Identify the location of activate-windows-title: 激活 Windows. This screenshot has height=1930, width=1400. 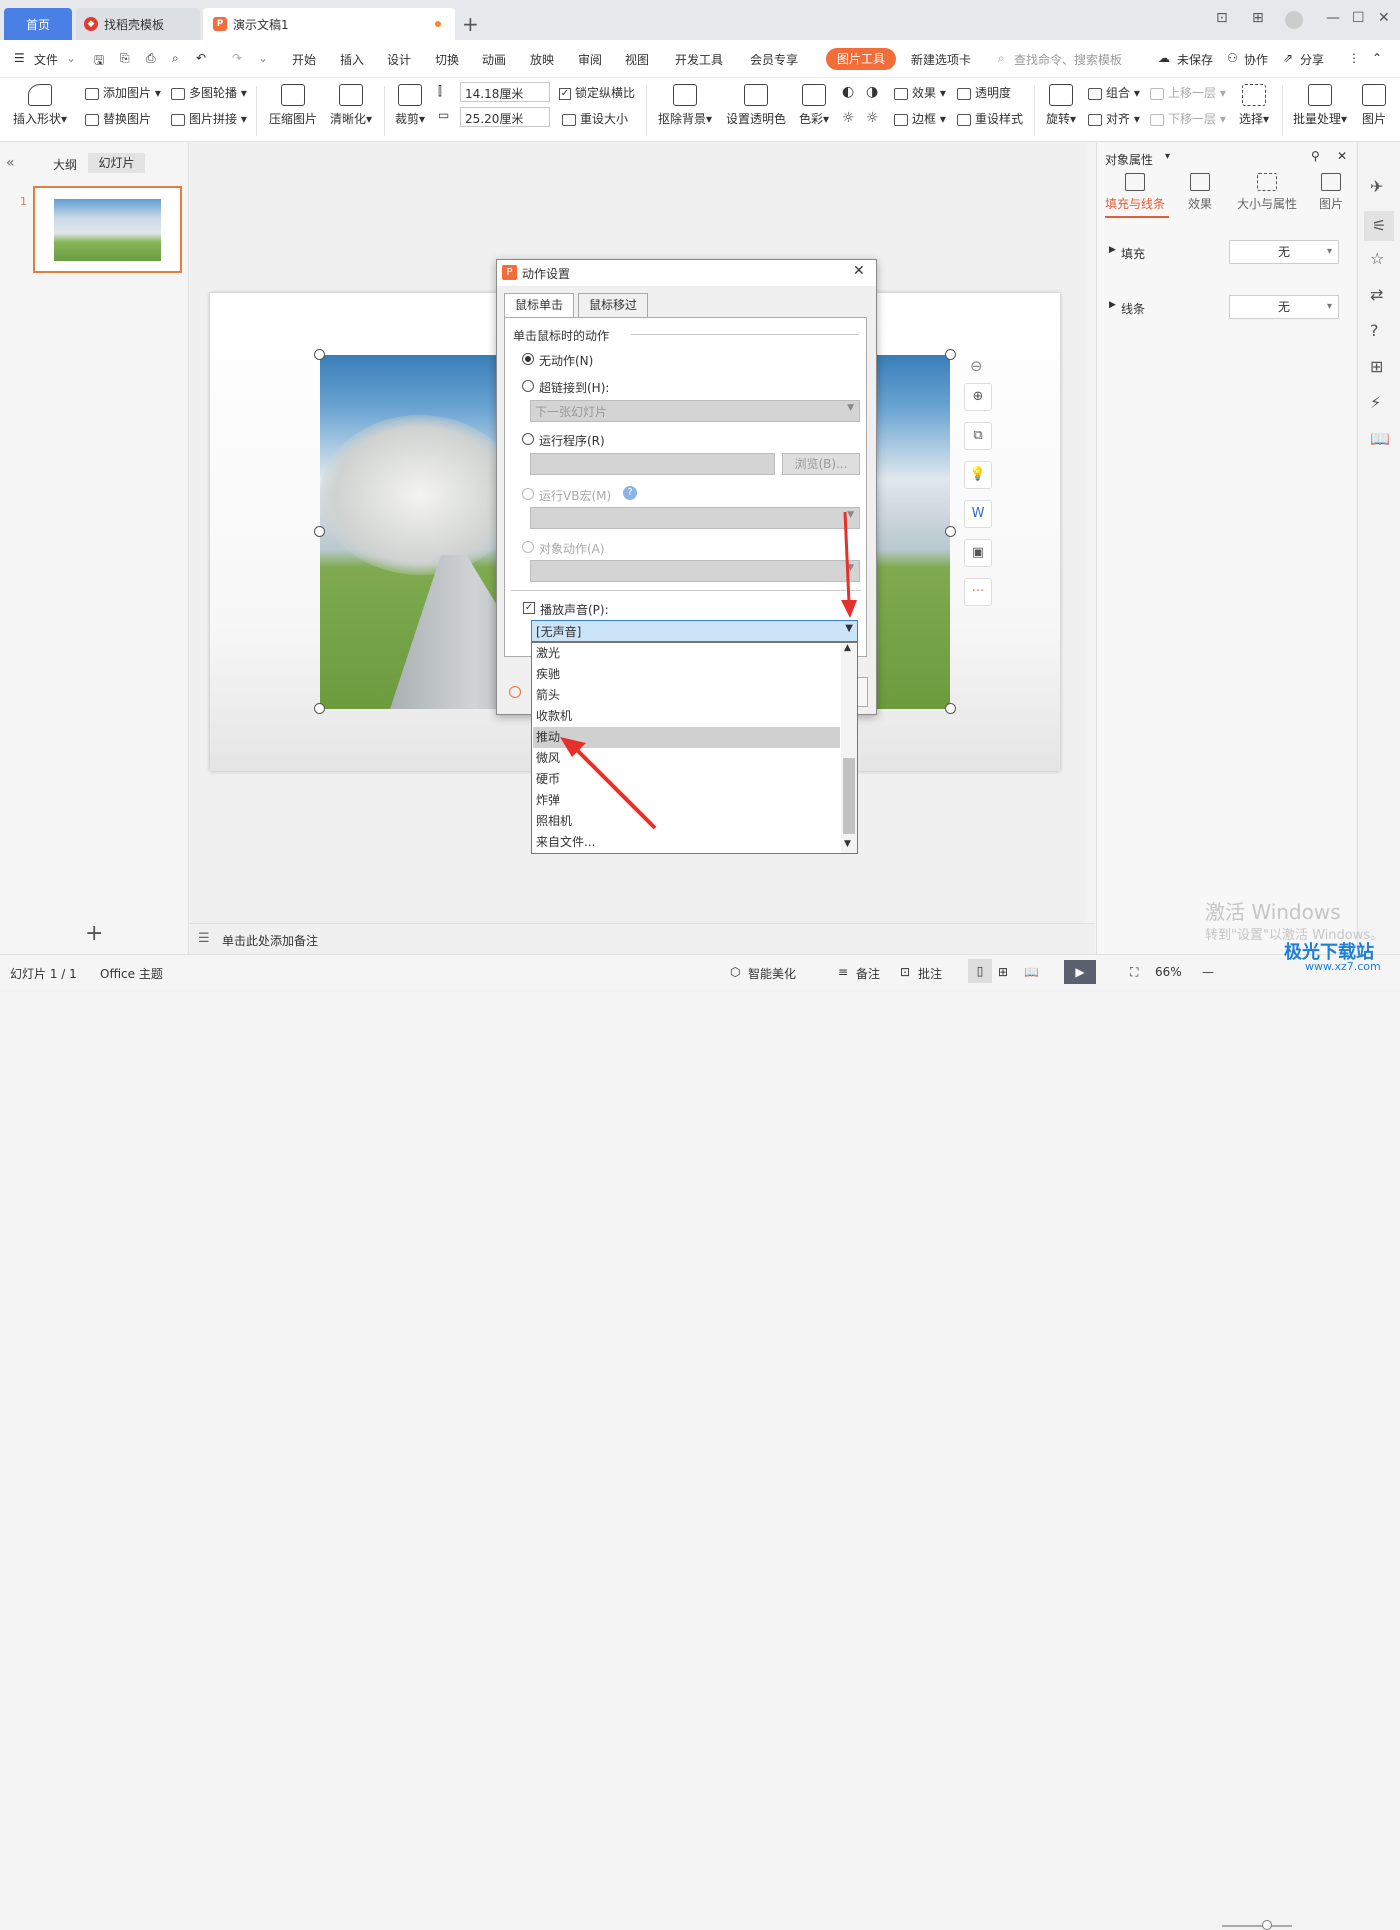
(1273, 912).